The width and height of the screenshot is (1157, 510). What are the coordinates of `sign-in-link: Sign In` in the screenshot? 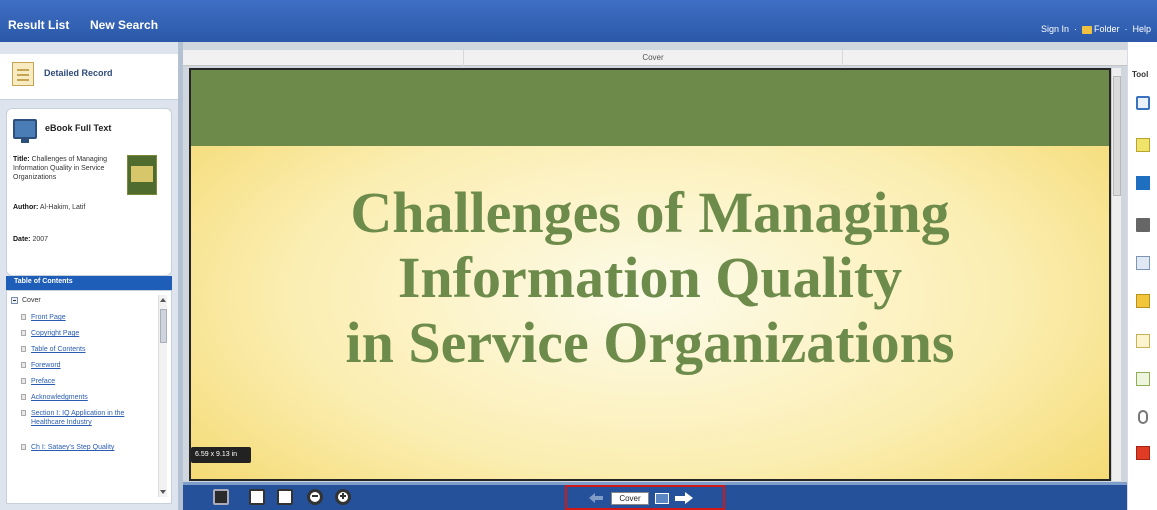 It's located at (1055, 29).